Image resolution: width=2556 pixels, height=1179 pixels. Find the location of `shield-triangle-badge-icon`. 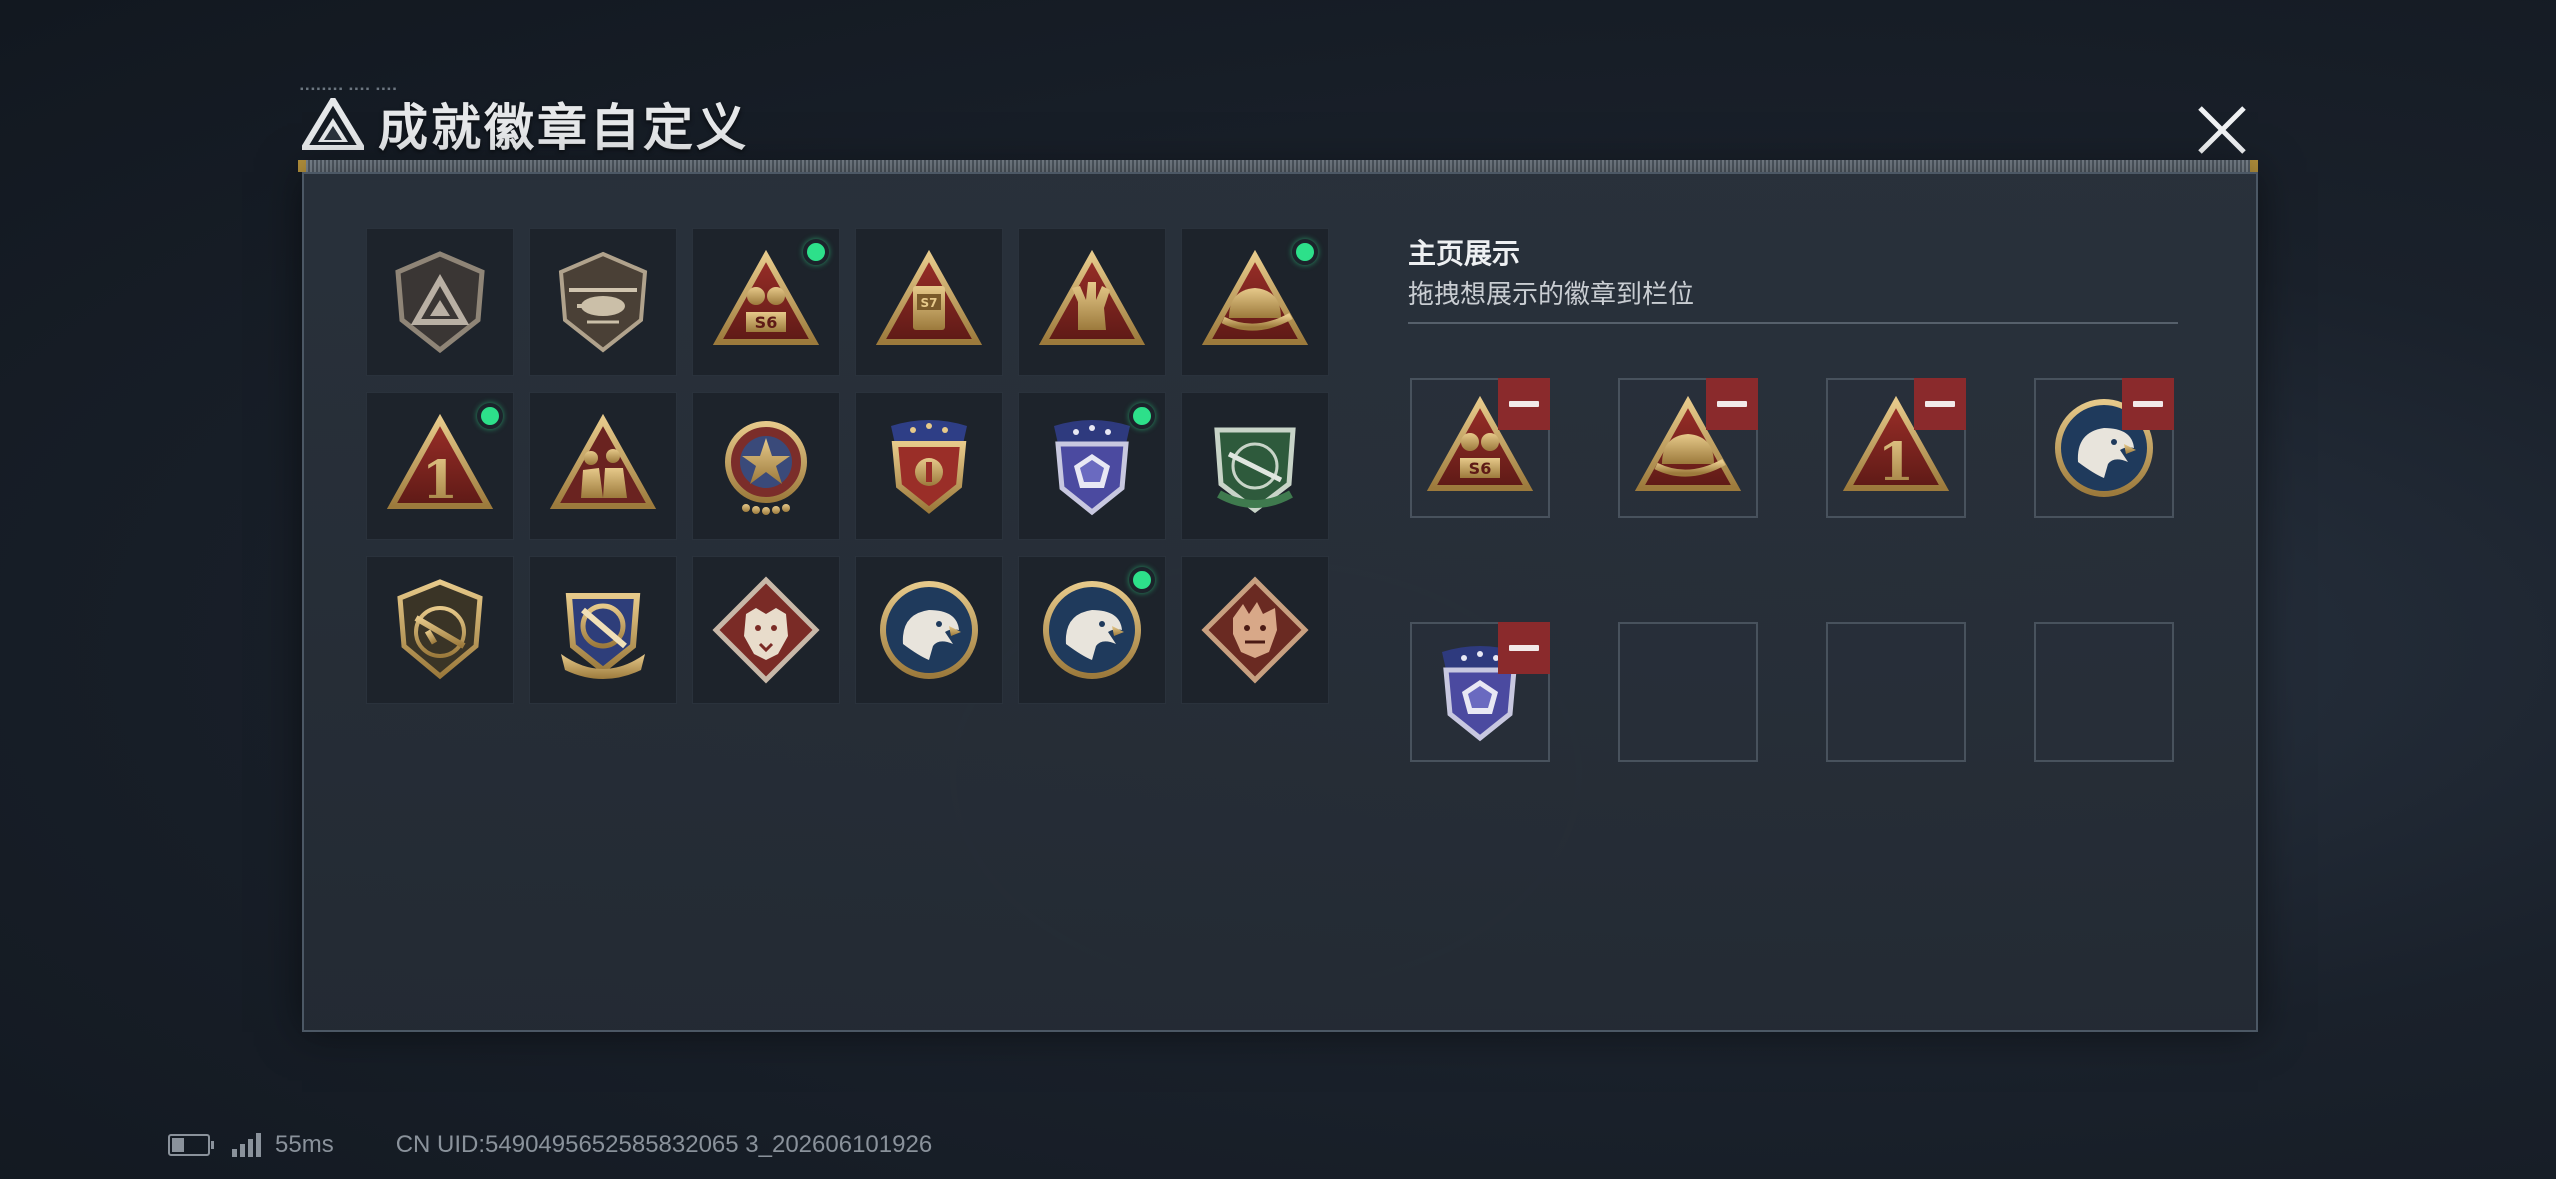

shield-triangle-badge-icon is located at coordinates (440, 302).